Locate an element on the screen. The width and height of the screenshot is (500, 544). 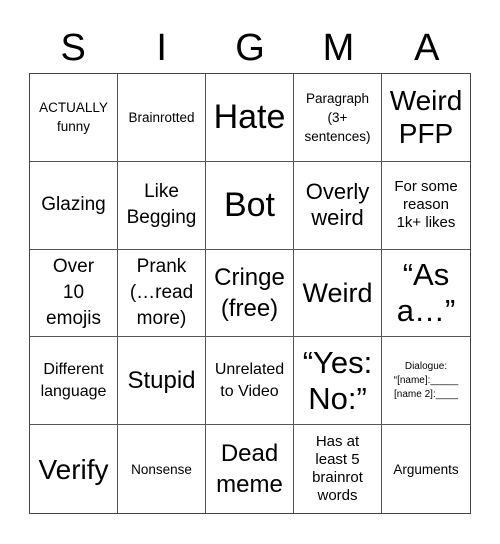
bingo-cell: Over 10 emojis is located at coordinates (74, 293).